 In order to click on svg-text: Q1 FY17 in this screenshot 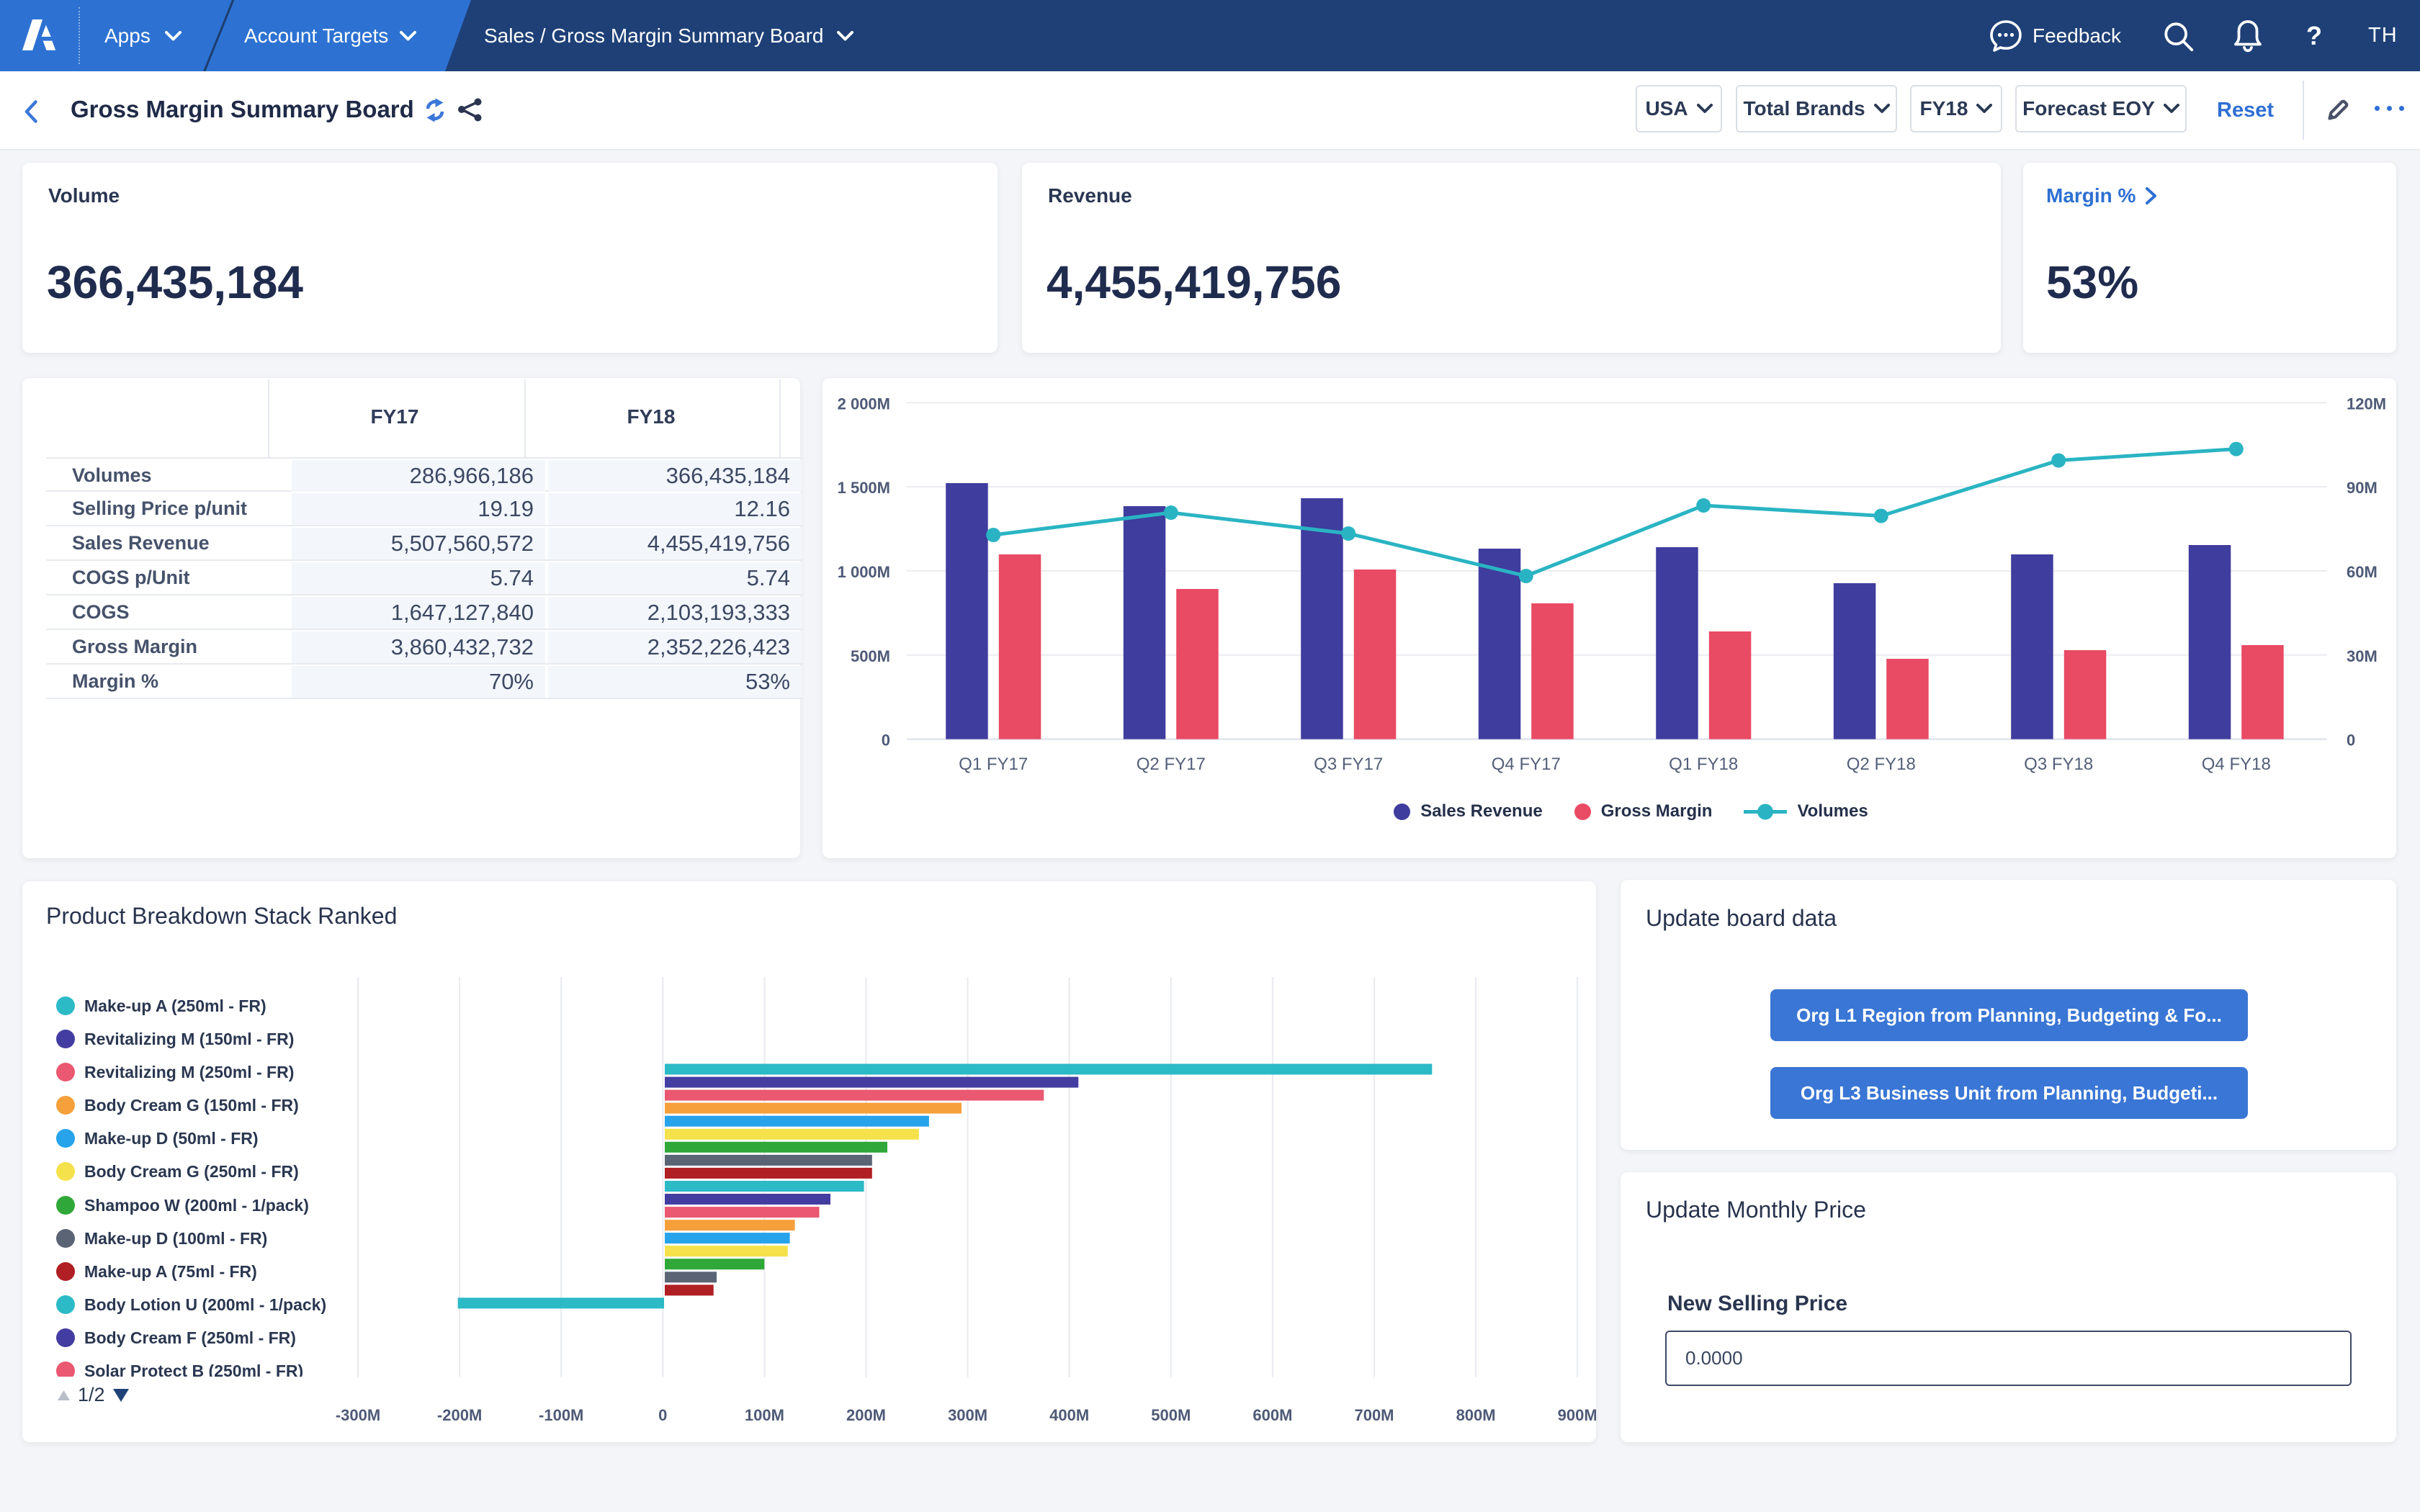, I will do `click(993, 764)`.